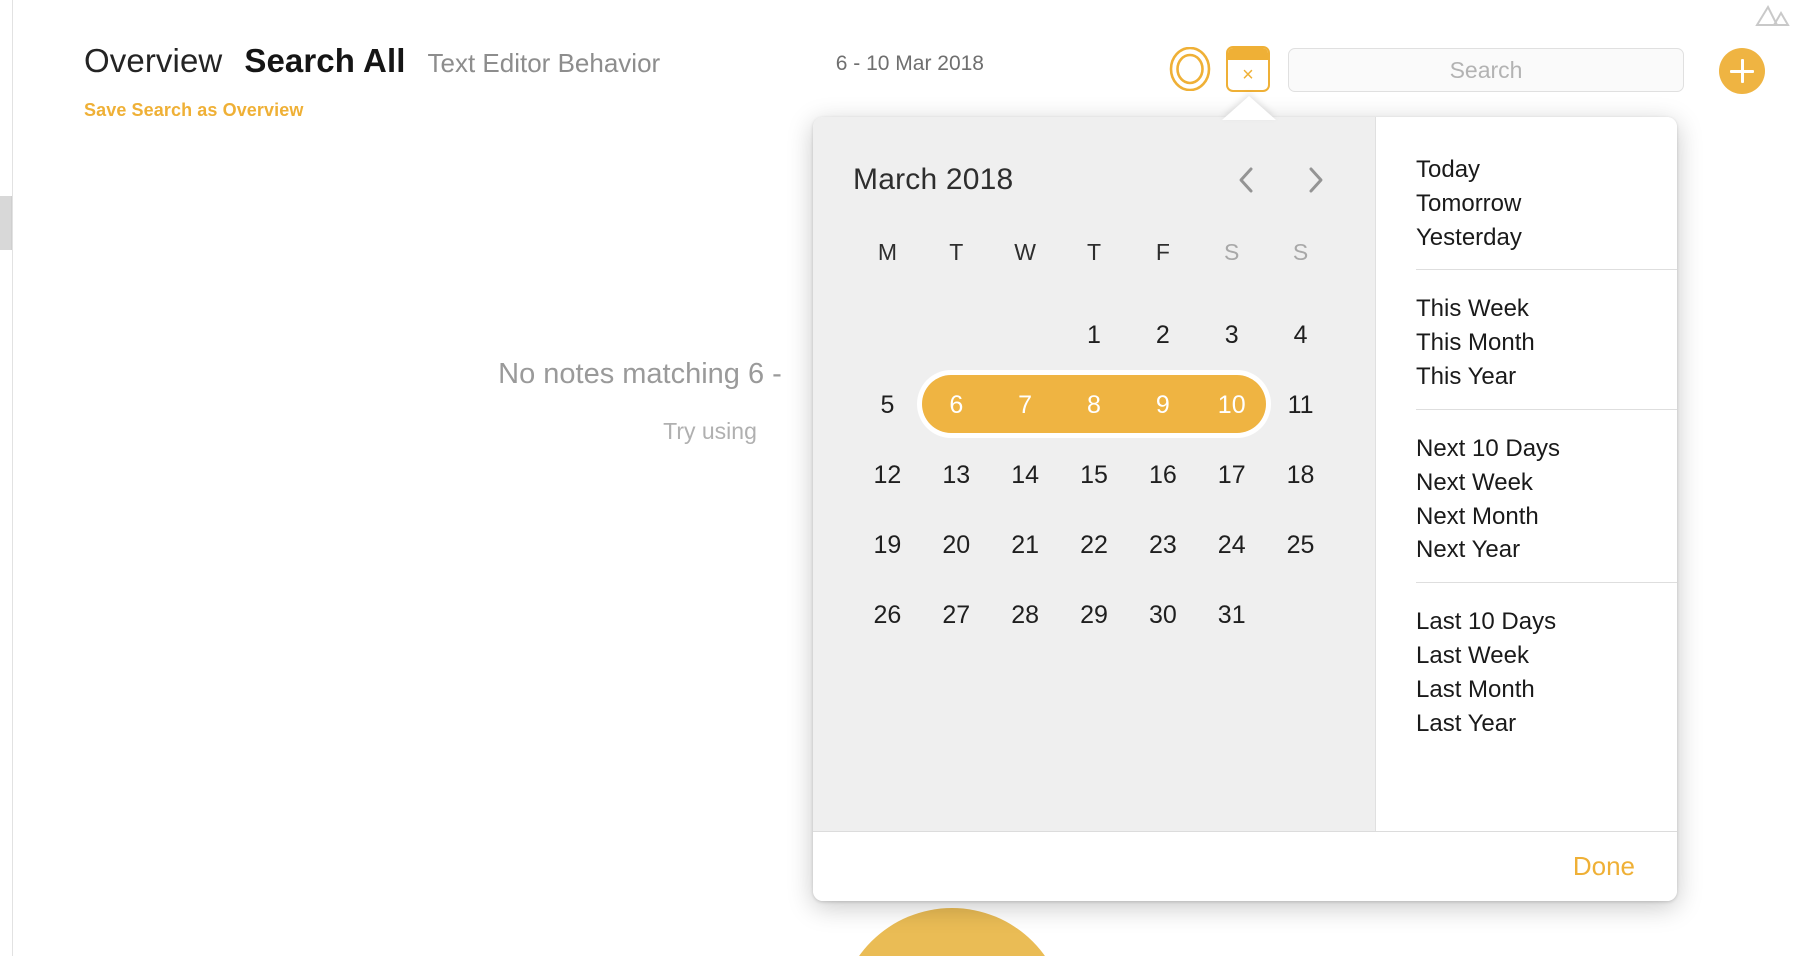  I want to click on preset-group: Today Tomorrow Yesterday, so click(1546, 211).